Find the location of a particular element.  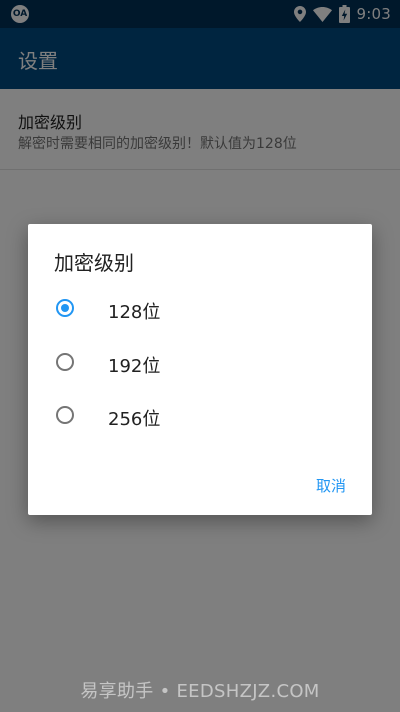

cancel-button: 取消 is located at coordinates (331, 485).